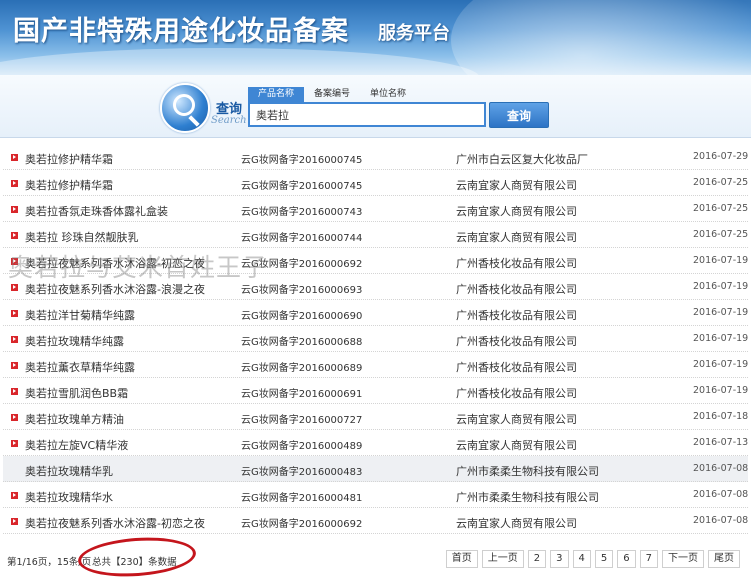  What do you see at coordinates (74, 419) in the screenshot?
I see `product-name-link: 奥若拉玫瑰单方精油` at bounding box center [74, 419].